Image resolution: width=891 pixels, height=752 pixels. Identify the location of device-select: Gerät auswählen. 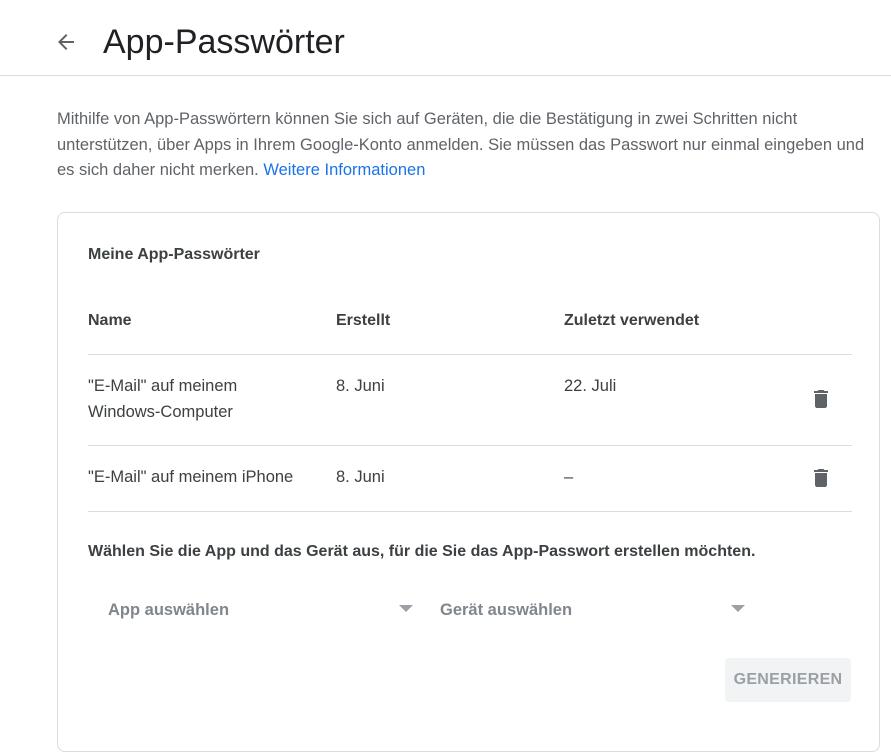
(593, 610).